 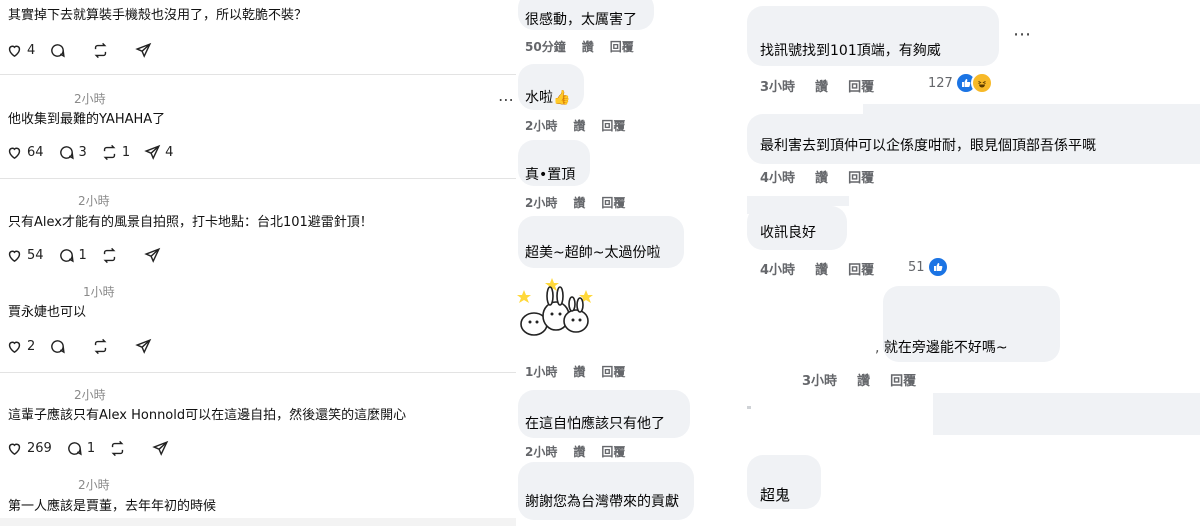 What do you see at coordinates (820, 381) in the screenshot?
I see `comment-time: 3小時` at bounding box center [820, 381].